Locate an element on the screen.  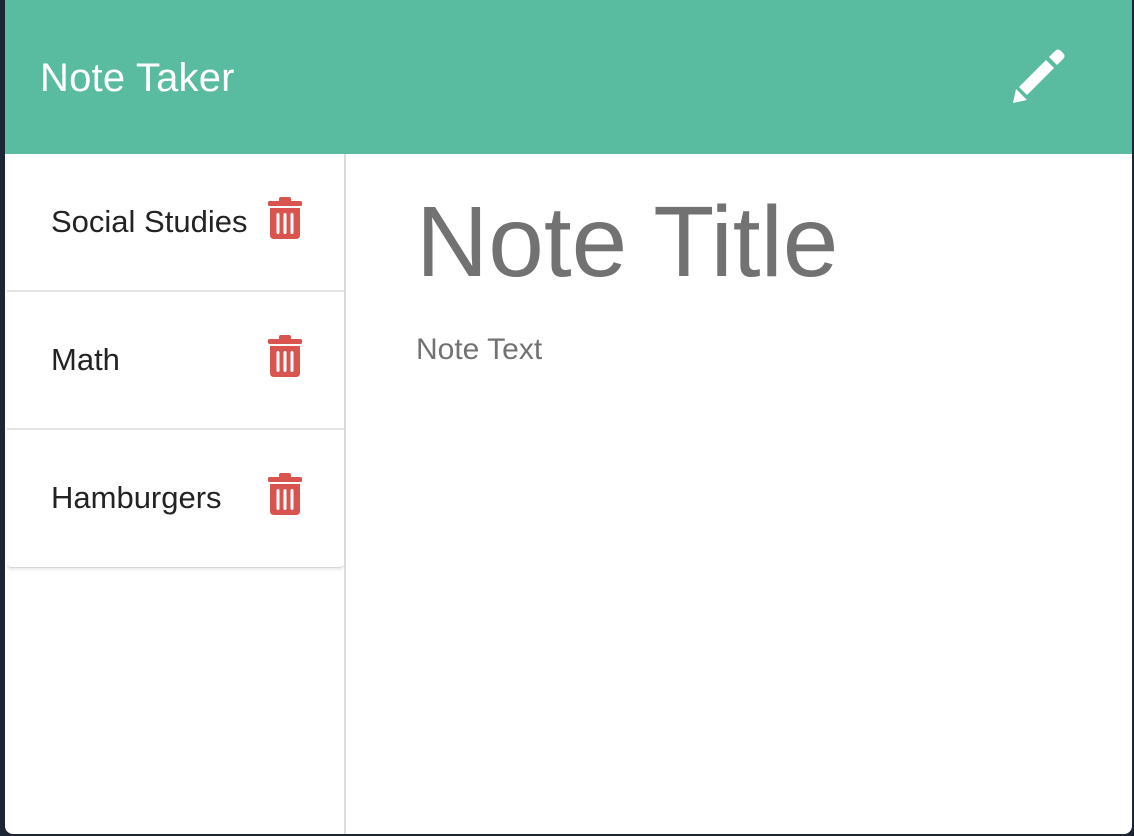
notes-list: Social Studies Math Hamburgers is located at coordinates (175, 361).